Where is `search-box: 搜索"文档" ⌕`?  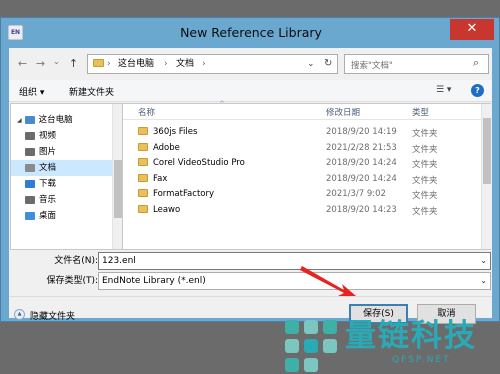
search-box: 搜索"文档" ⌕ is located at coordinates (416, 64).